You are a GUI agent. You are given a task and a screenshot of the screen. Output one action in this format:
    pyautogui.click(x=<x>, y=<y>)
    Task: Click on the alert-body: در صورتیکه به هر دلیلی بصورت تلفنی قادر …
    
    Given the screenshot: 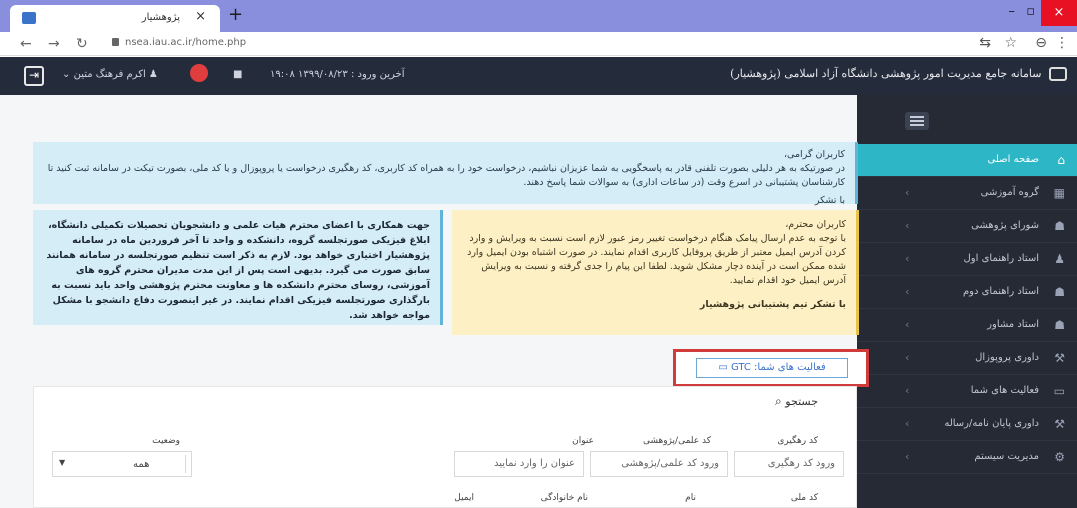 What is the action you would take?
    pyautogui.click(x=446, y=175)
    